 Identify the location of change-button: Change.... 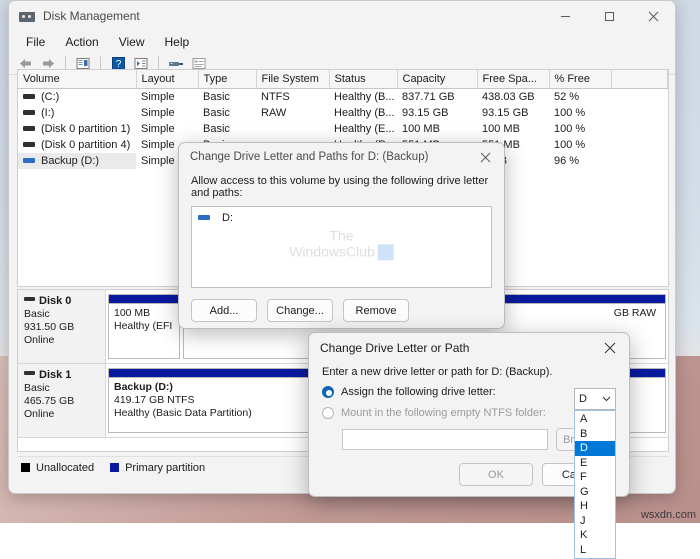
(300, 310).